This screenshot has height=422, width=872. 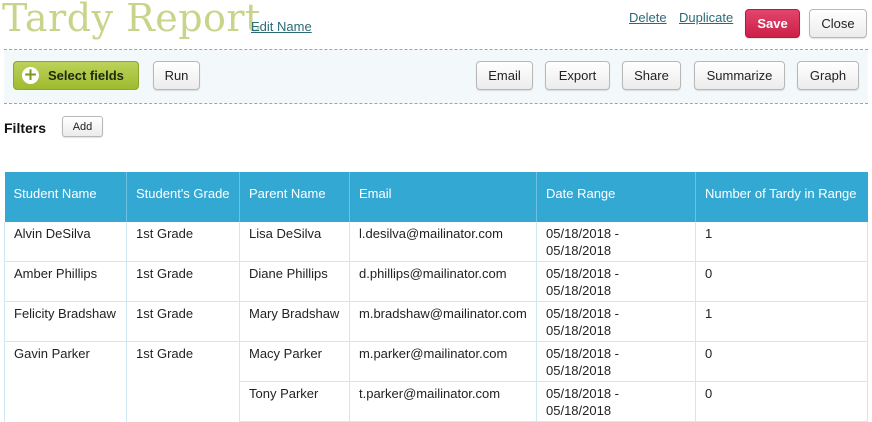 What do you see at coordinates (30, 75) in the screenshot?
I see `plus-circle-icon: +` at bounding box center [30, 75].